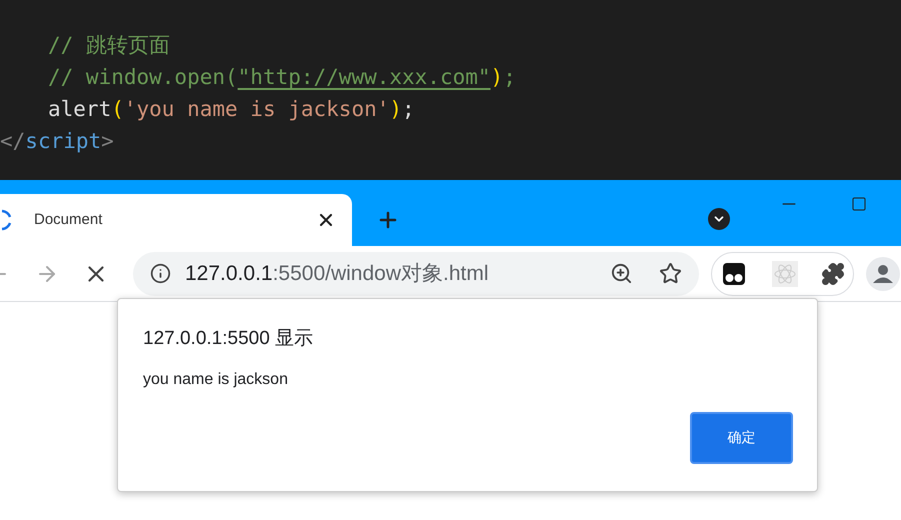 This screenshot has height=520, width=901. What do you see at coordinates (741, 438) in the screenshot?
I see `ok-button: 确定` at bounding box center [741, 438].